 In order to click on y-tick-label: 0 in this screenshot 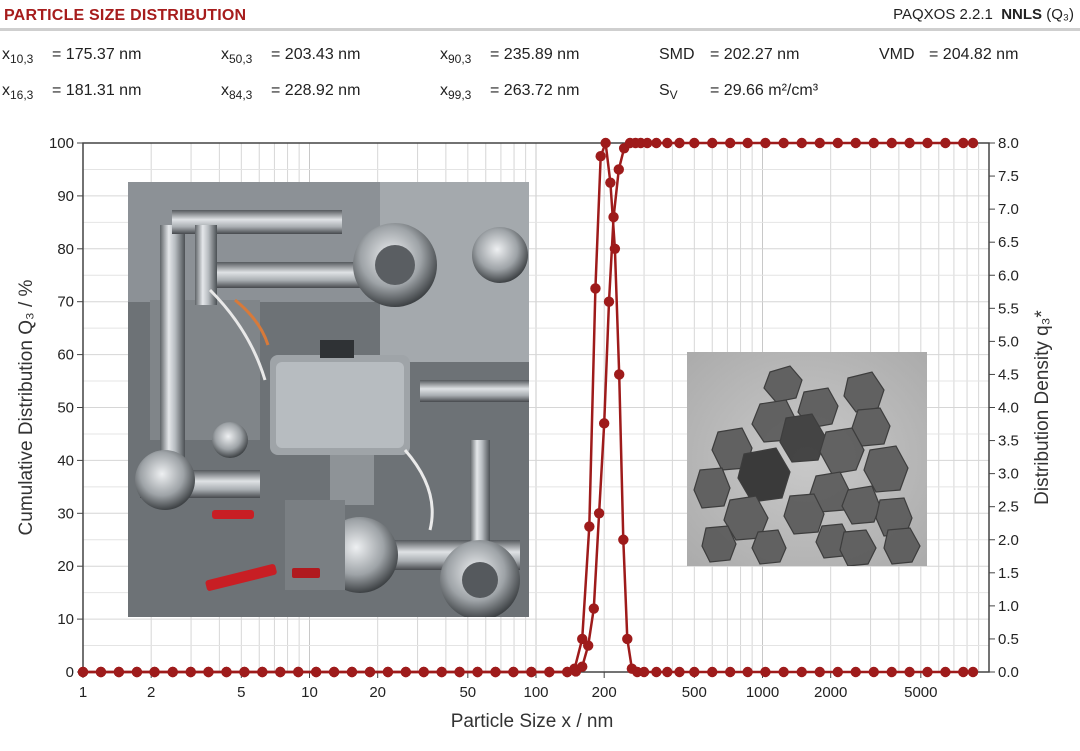, I will do `click(70, 672)`.